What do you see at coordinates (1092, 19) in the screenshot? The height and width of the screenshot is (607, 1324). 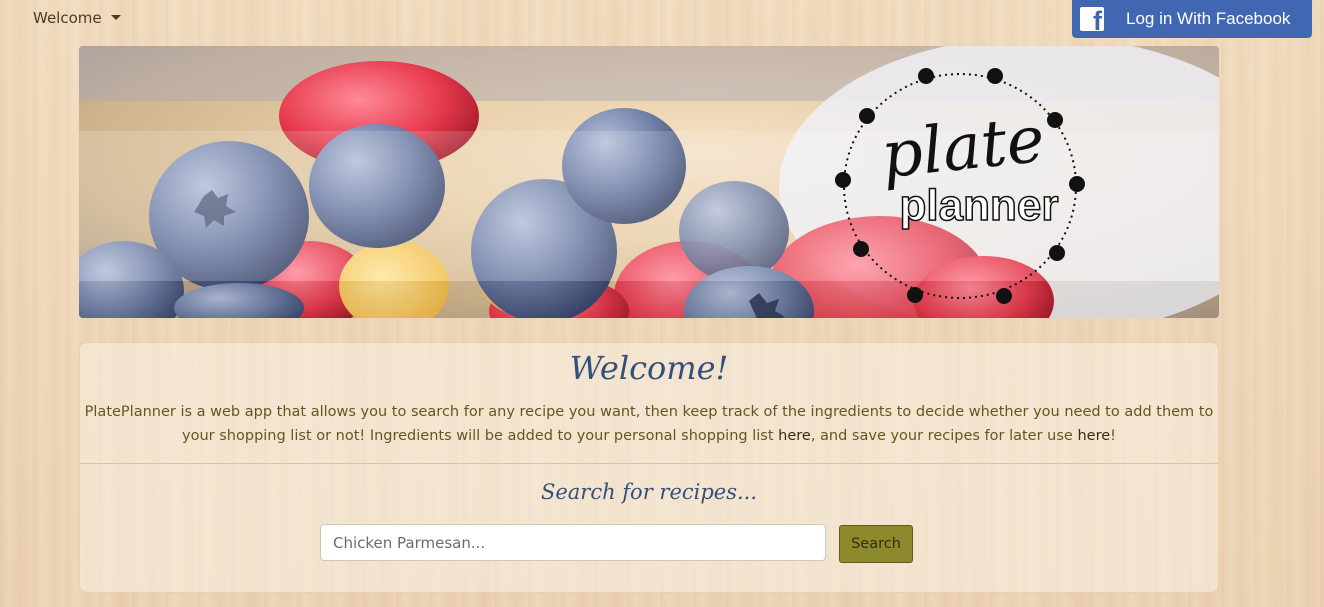 I see `facebook-icon: f` at bounding box center [1092, 19].